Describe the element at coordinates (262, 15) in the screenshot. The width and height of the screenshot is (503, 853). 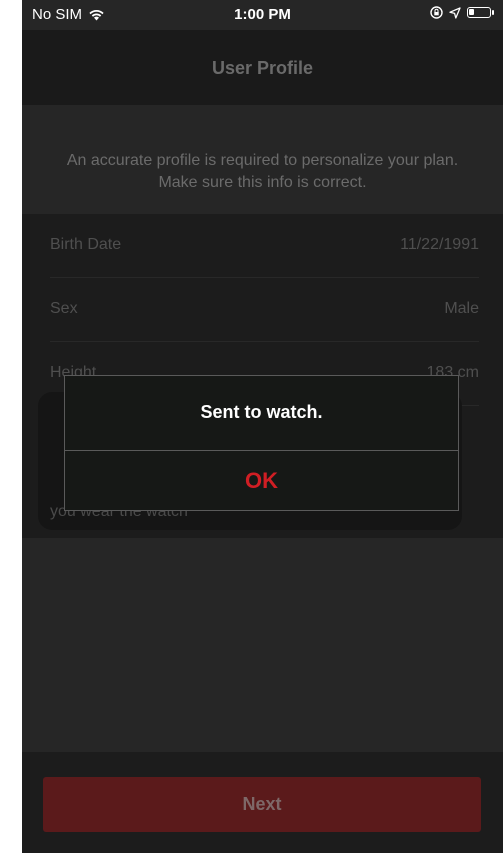
I see `status-bar: No SIM 1:00 PM` at that location.